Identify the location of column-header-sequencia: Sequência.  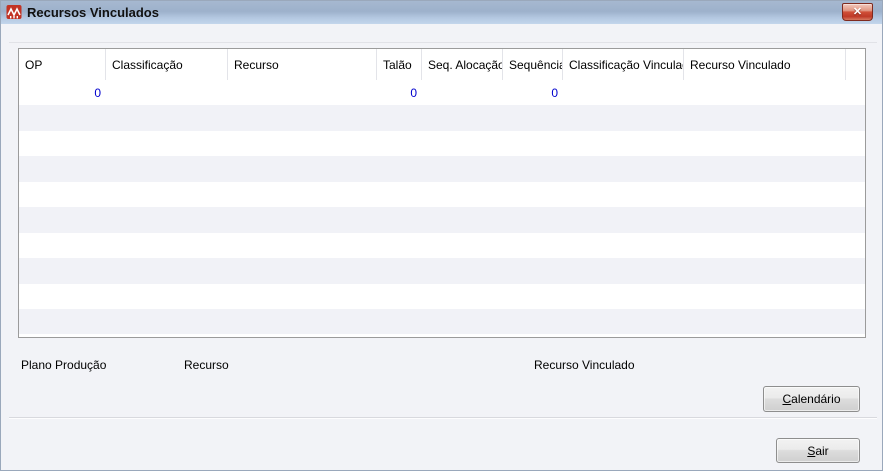
(533, 64).